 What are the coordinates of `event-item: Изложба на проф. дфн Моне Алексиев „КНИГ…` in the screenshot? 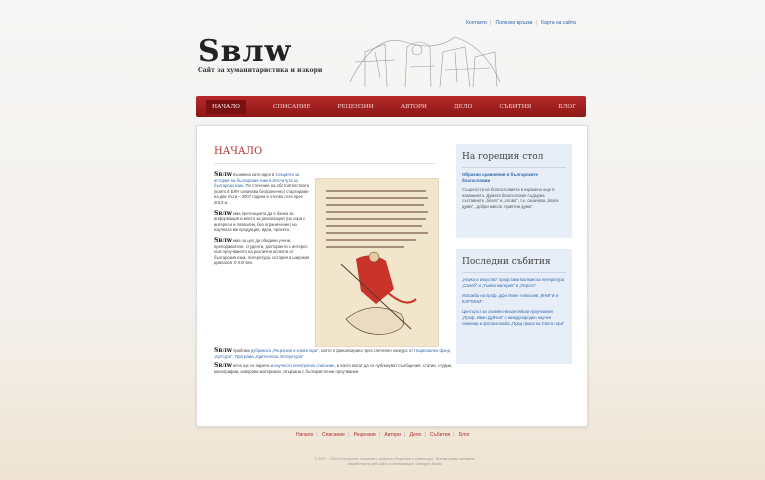 It's located at (514, 298).